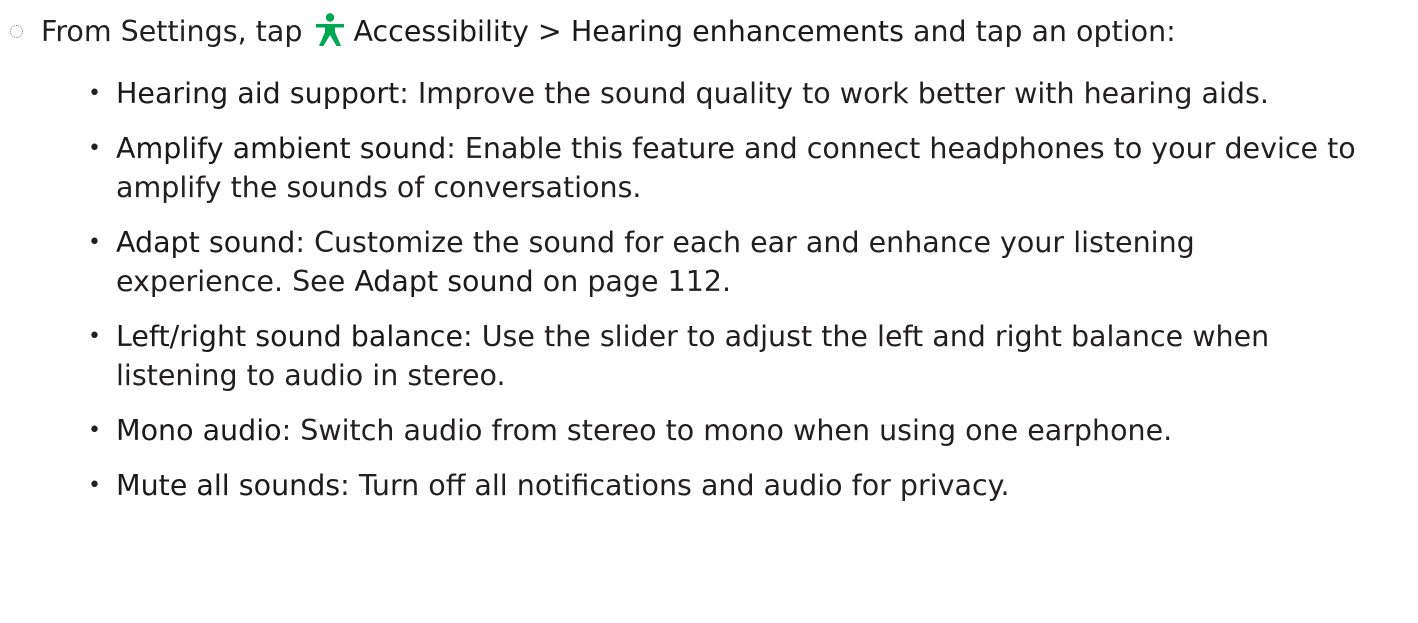  Describe the element at coordinates (199, 430) in the screenshot. I see `option-title: Mono audio` at that location.